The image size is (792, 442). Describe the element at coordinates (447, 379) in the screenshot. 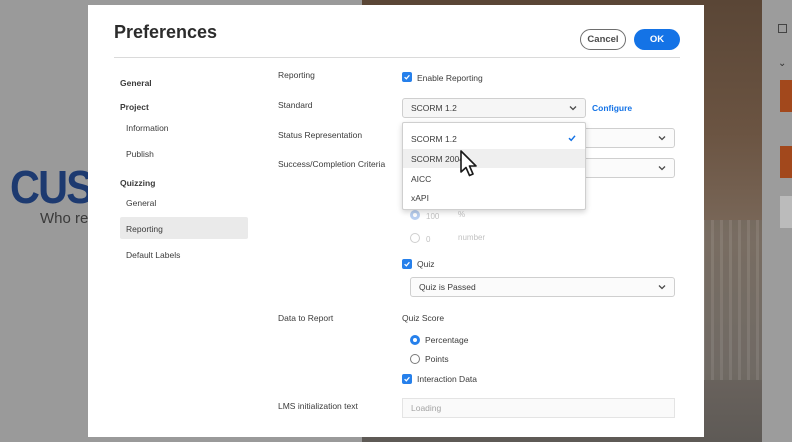

I see `interaction-data-label: Interaction Data` at that location.